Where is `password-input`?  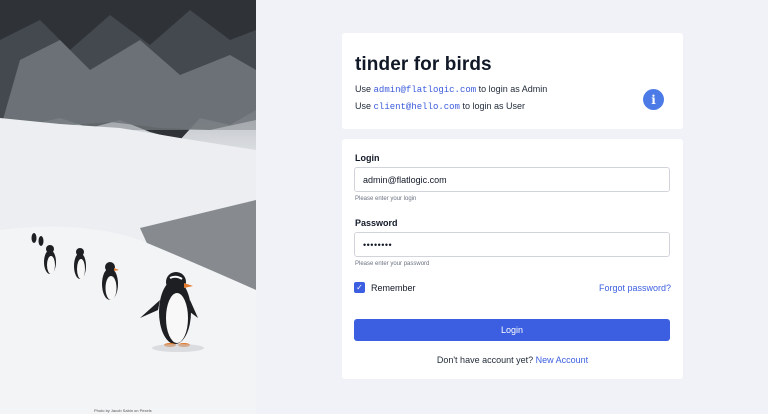
password-input is located at coordinates (512, 244).